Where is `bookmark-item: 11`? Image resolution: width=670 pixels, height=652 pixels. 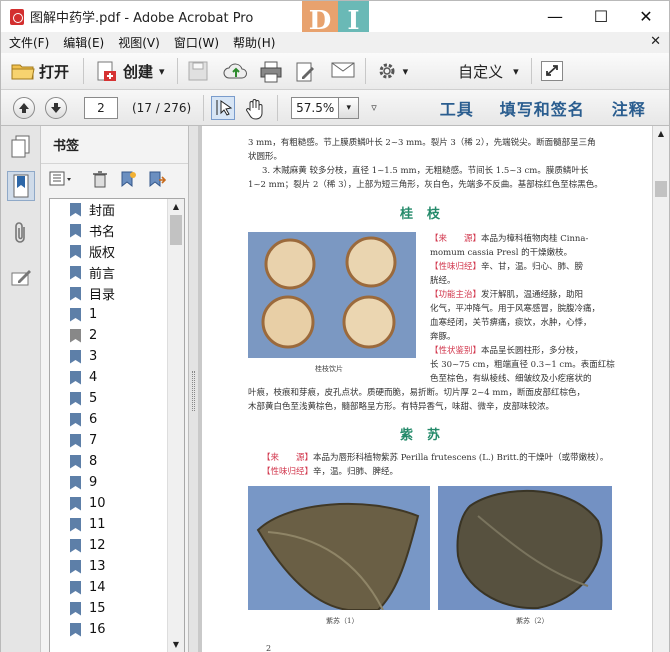
bookmark-item: 11 is located at coordinates (117, 524).